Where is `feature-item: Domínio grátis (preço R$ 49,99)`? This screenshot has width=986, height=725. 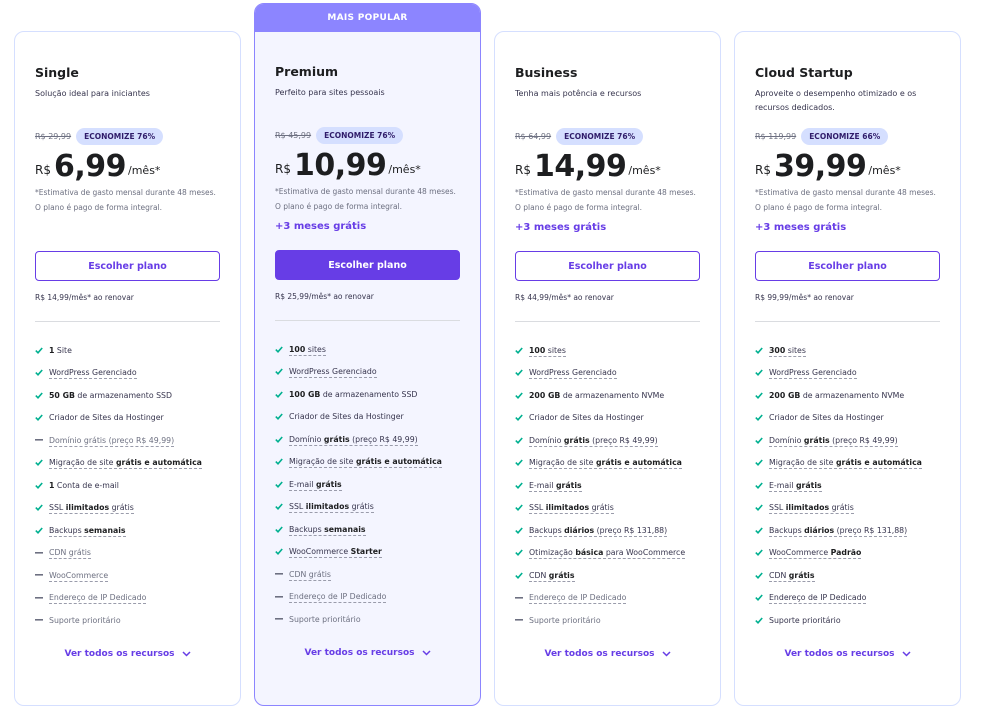 feature-item: Domínio grátis (preço R$ 49,99) is located at coordinates (847, 440).